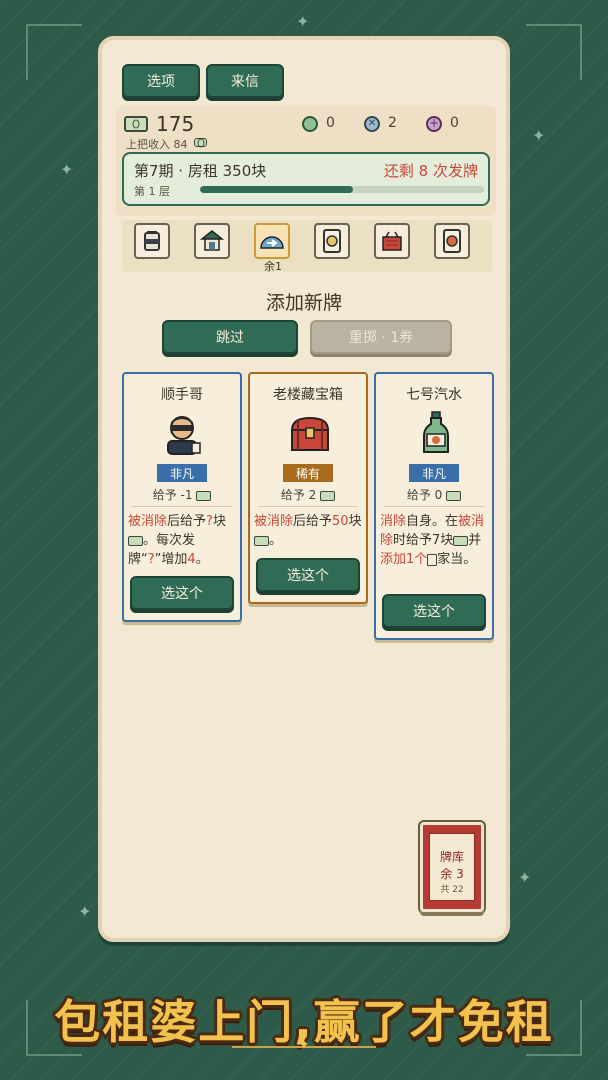  What do you see at coordinates (184, 436) in the screenshot?
I see `masked-thief-icon` at bounding box center [184, 436].